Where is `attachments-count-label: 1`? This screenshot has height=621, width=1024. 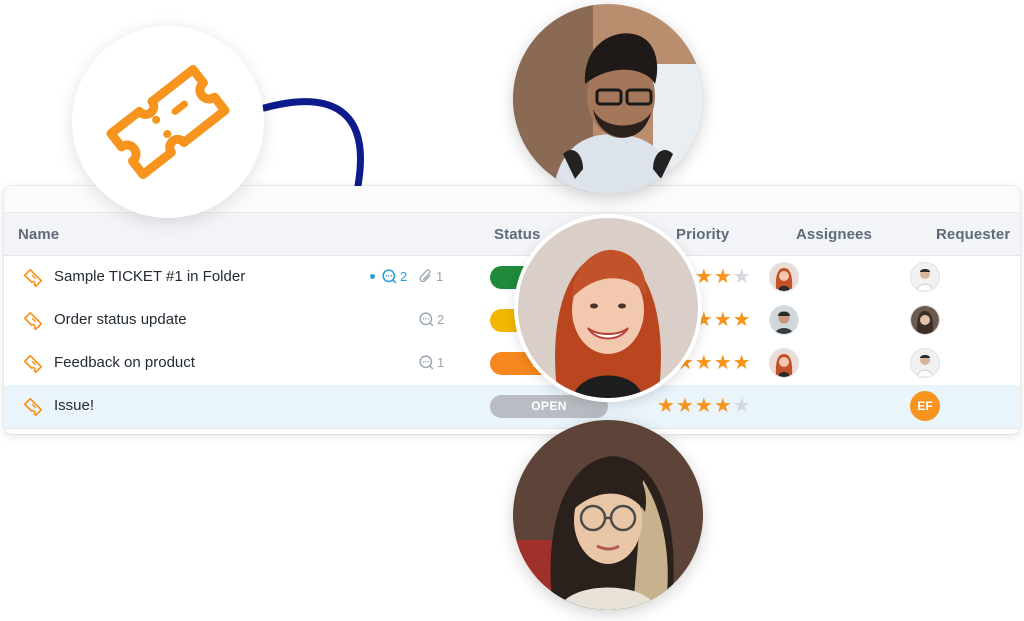
attachments-count-label: 1 is located at coordinates (440, 276).